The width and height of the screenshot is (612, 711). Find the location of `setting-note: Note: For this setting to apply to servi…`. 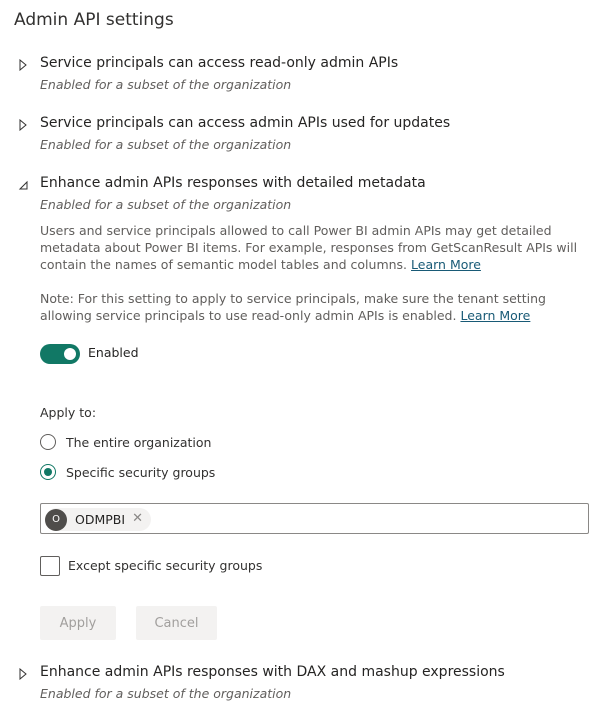

setting-note: Note: For this setting to apply to servi… is located at coordinates (320, 307).